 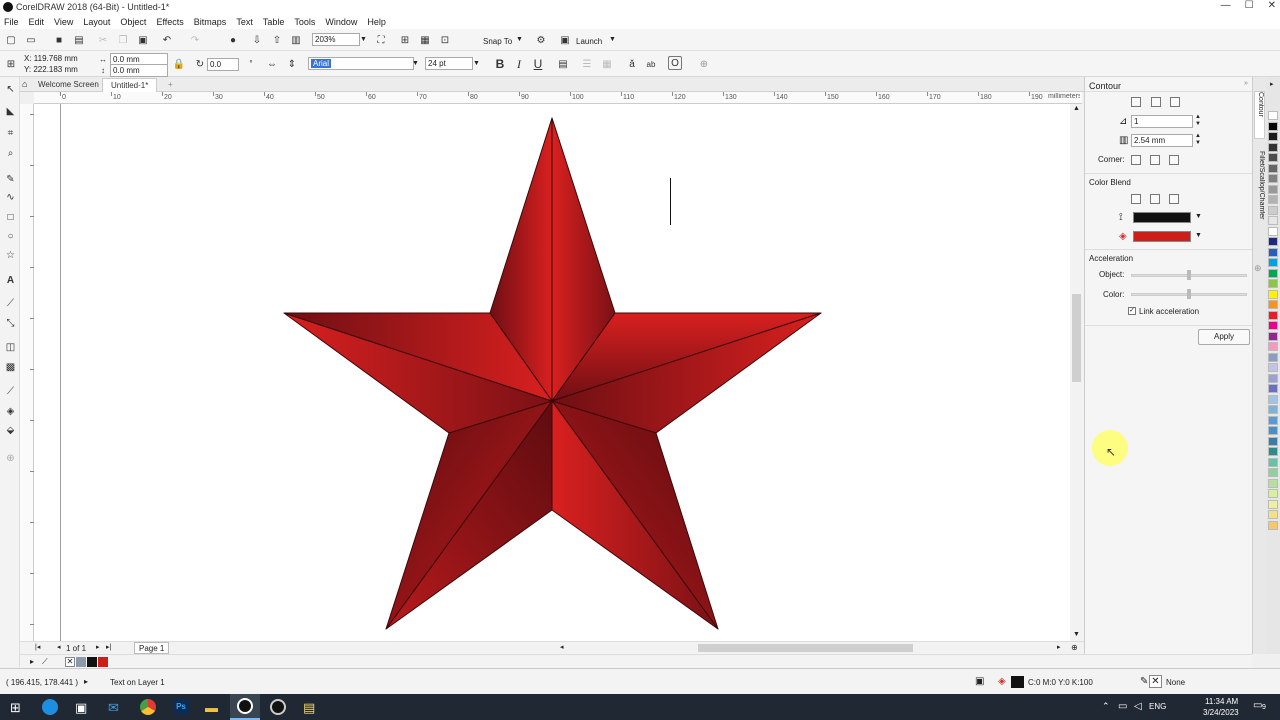 What do you see at coordinates (86, 681) in the screenshot?
I see `status-arrow-icon: ▸` at bounding box center [86, 681].